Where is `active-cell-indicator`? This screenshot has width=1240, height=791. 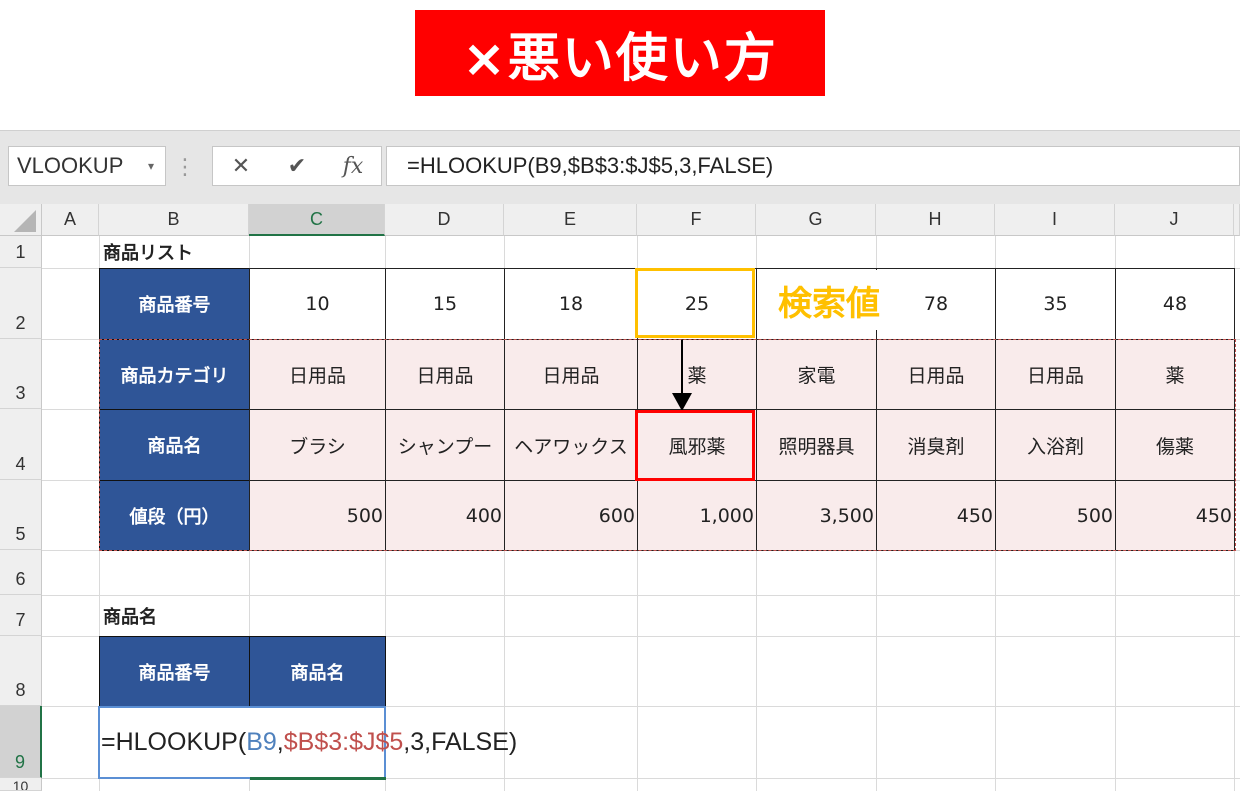
active-cell-indicator is located at coordinates (318, 778).